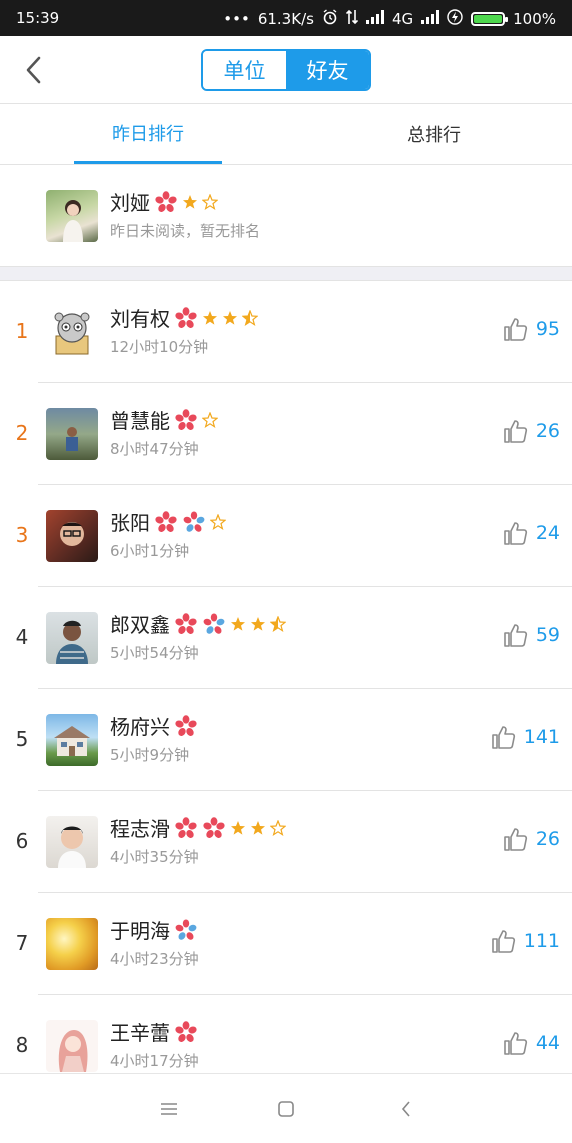  Describe the element at coordinates (34, 70) in the screenshot. I see `back-button` at that location.